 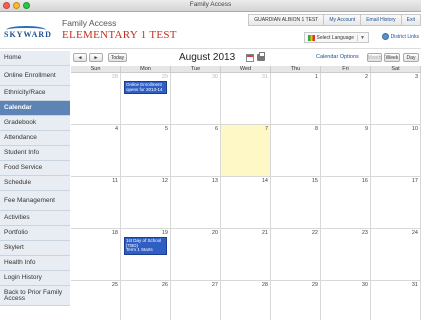 What do you see at coordinates (35, 138) in the screenshot?
I see `sidebar-item-attendance: Attendance` at bounding box center [35, 138].